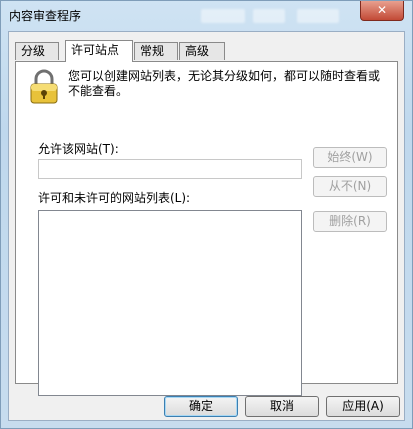 This screenshot has height=429, width=413. Describe the element at coordinates (350, 186) in the screenshot. I see `never-button: 从不(N)` at that location.